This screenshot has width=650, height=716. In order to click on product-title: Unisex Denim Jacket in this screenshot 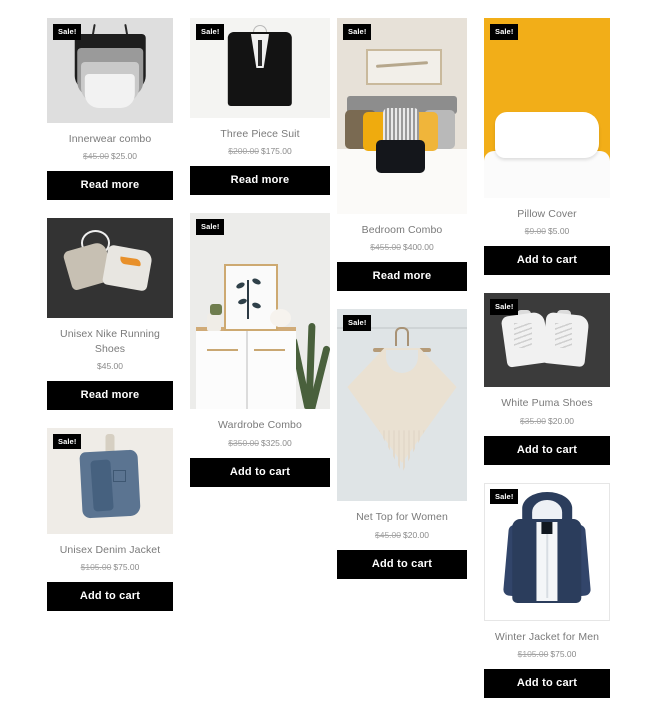, I will do `click(110, 550)`.